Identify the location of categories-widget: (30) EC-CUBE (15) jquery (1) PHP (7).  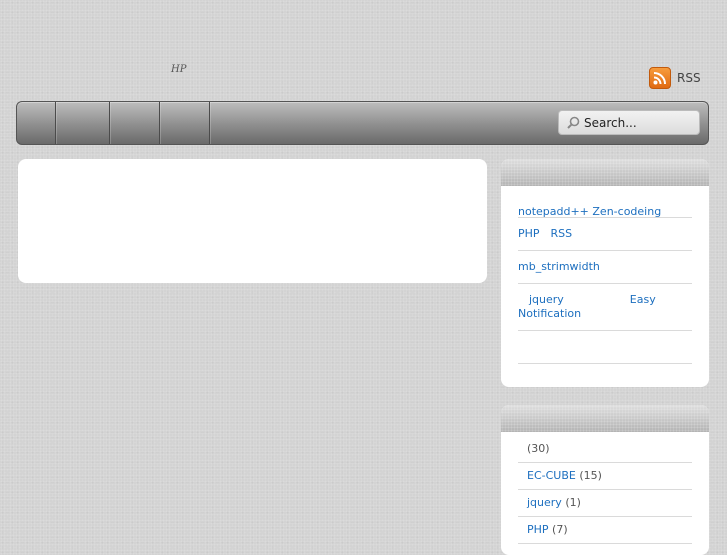
(605, 480).